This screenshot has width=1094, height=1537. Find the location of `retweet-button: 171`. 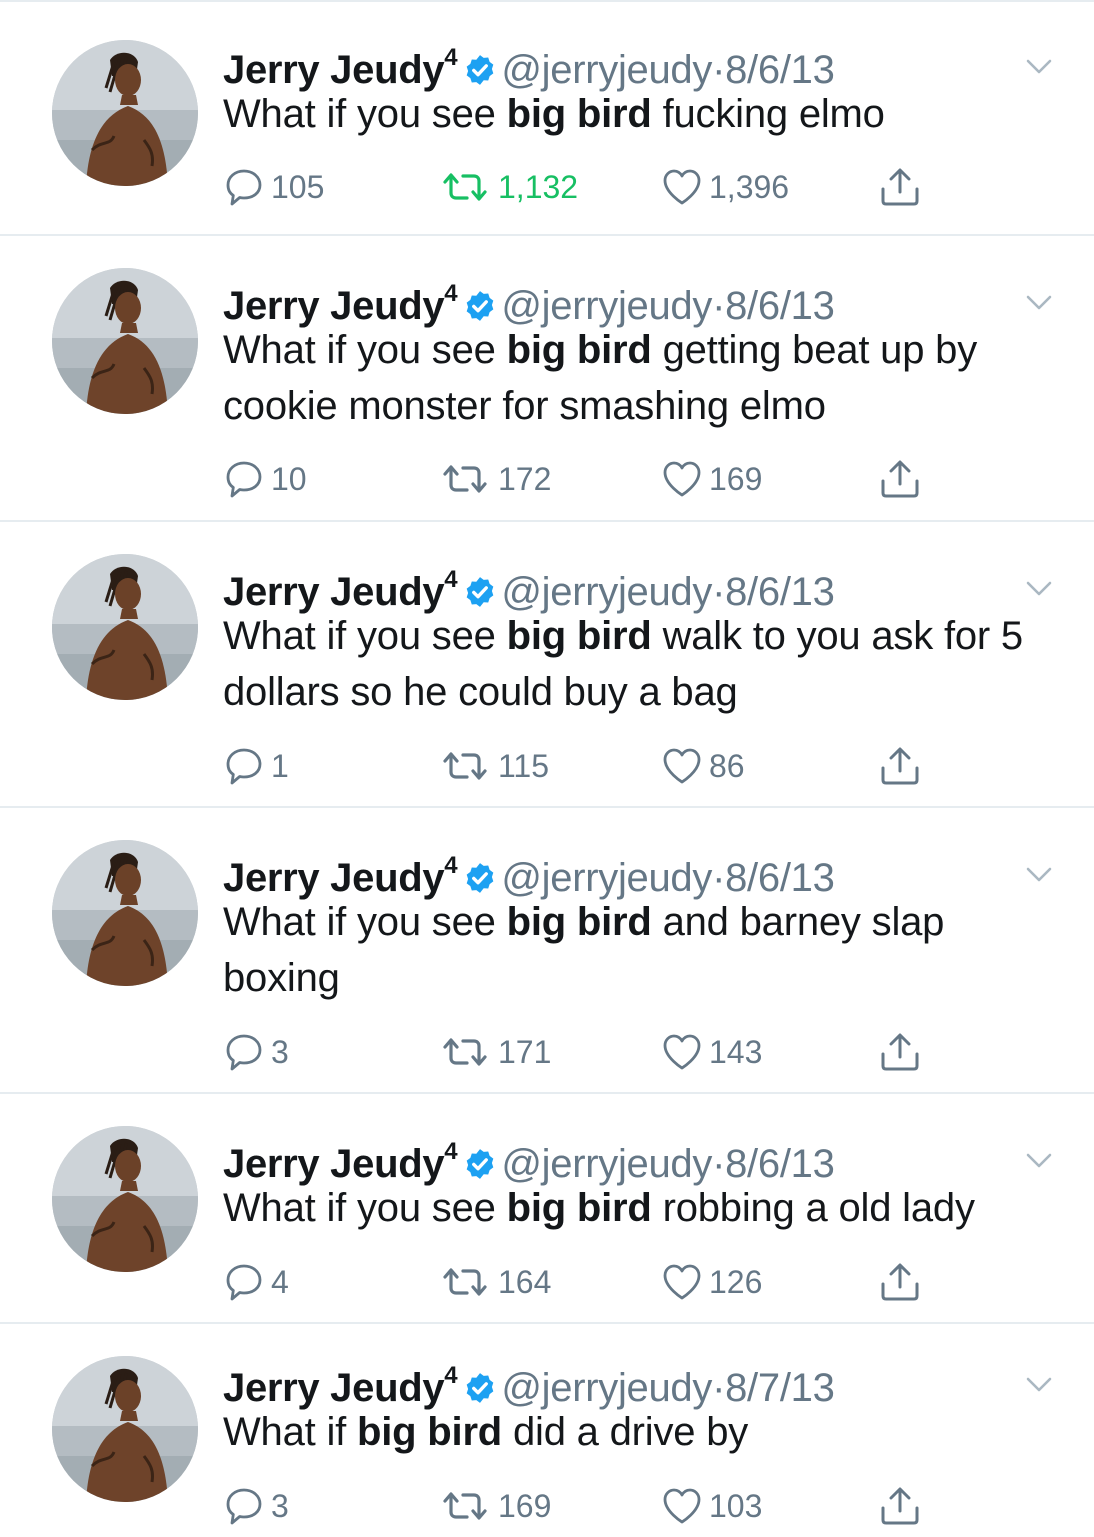

retweet-button: 171 is located at coordinates (494, 1052).